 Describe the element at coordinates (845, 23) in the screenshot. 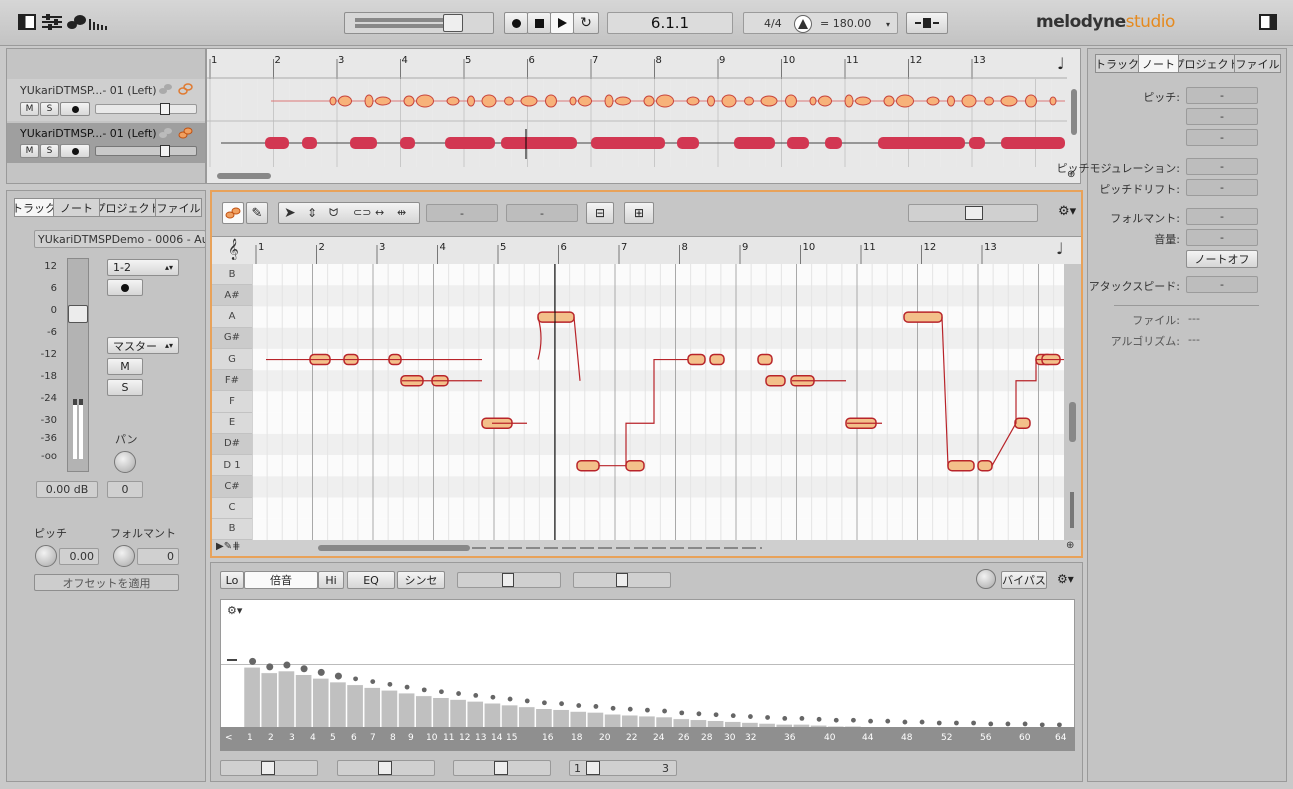

I see `tempo-value: = 180.00` at that location.